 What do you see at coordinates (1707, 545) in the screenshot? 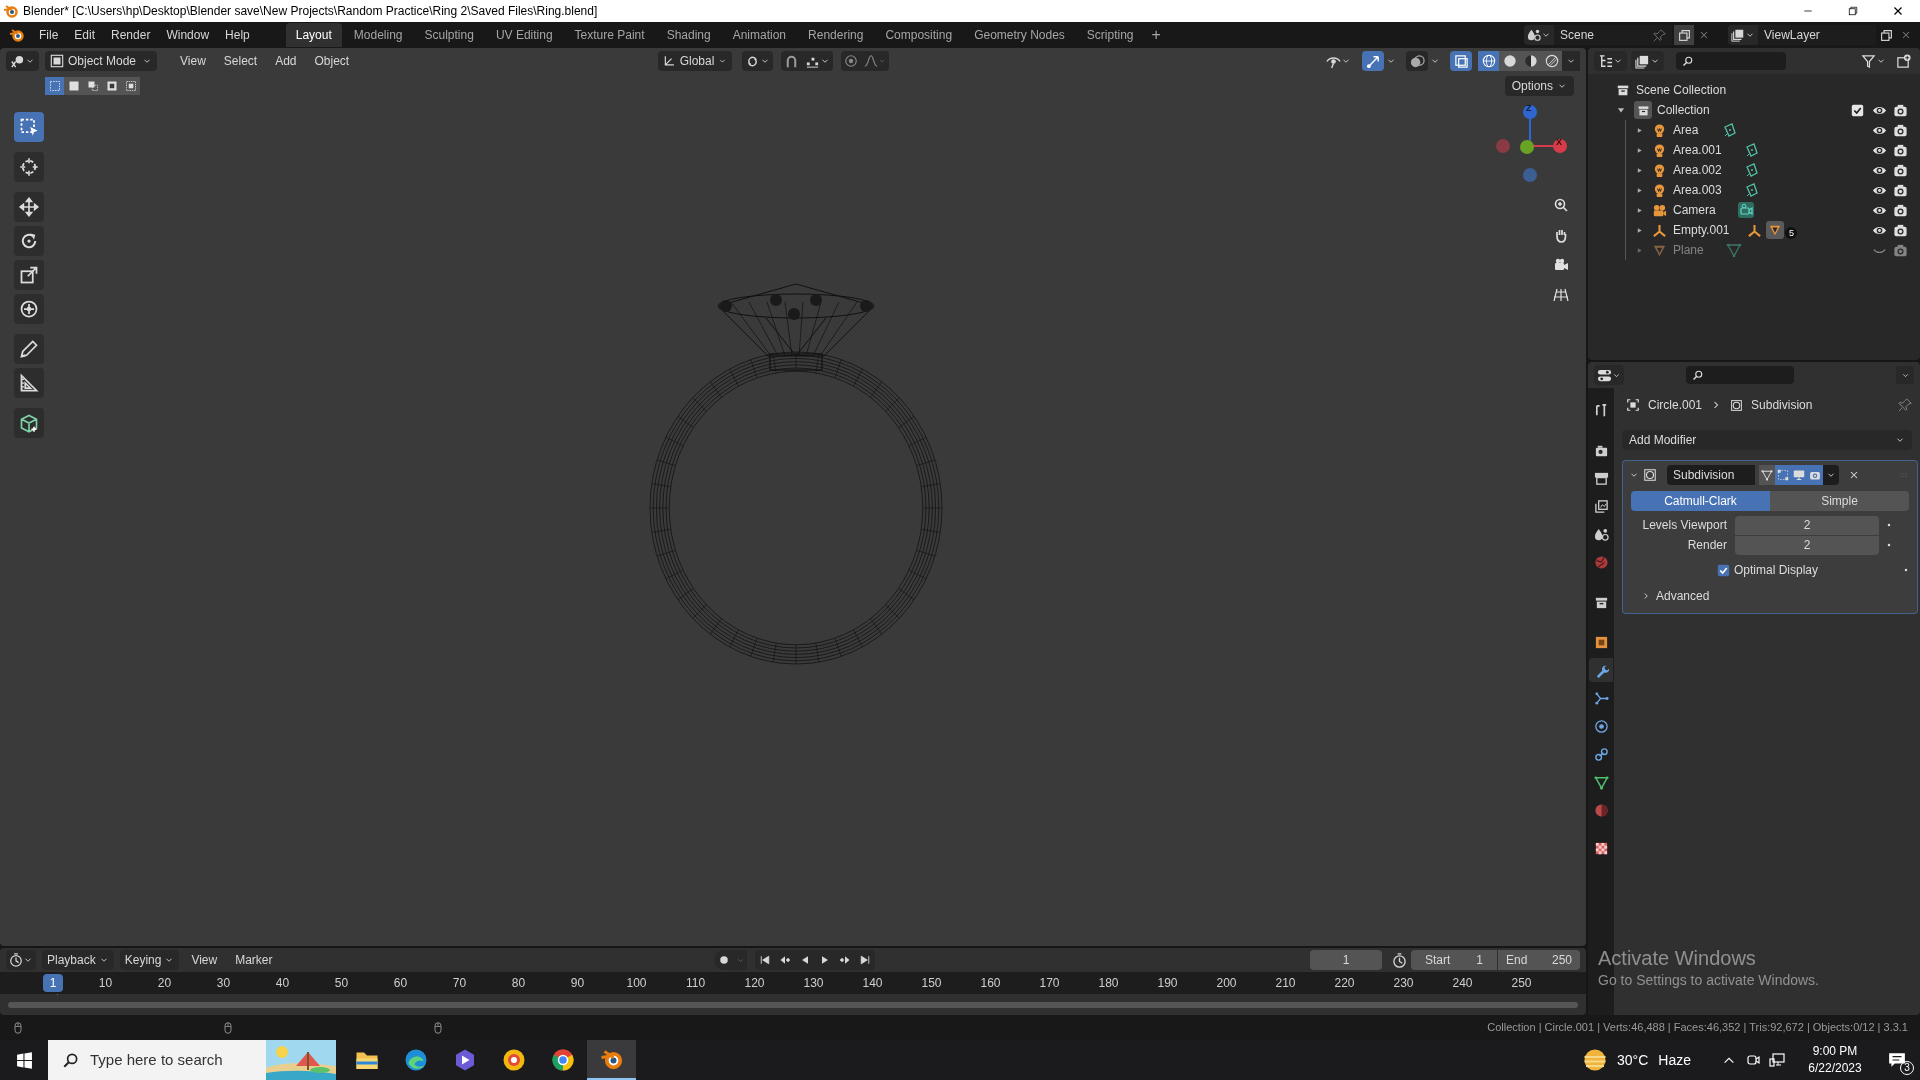
I see `field-label: Render` at bounding box center [1707, 545].